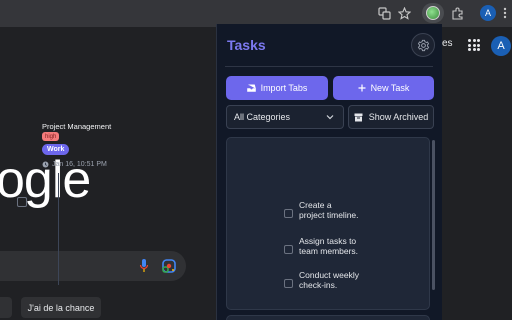  Describe the element at coordinates (93, 266) in the screenshot. I see `google-search-input` at that location.